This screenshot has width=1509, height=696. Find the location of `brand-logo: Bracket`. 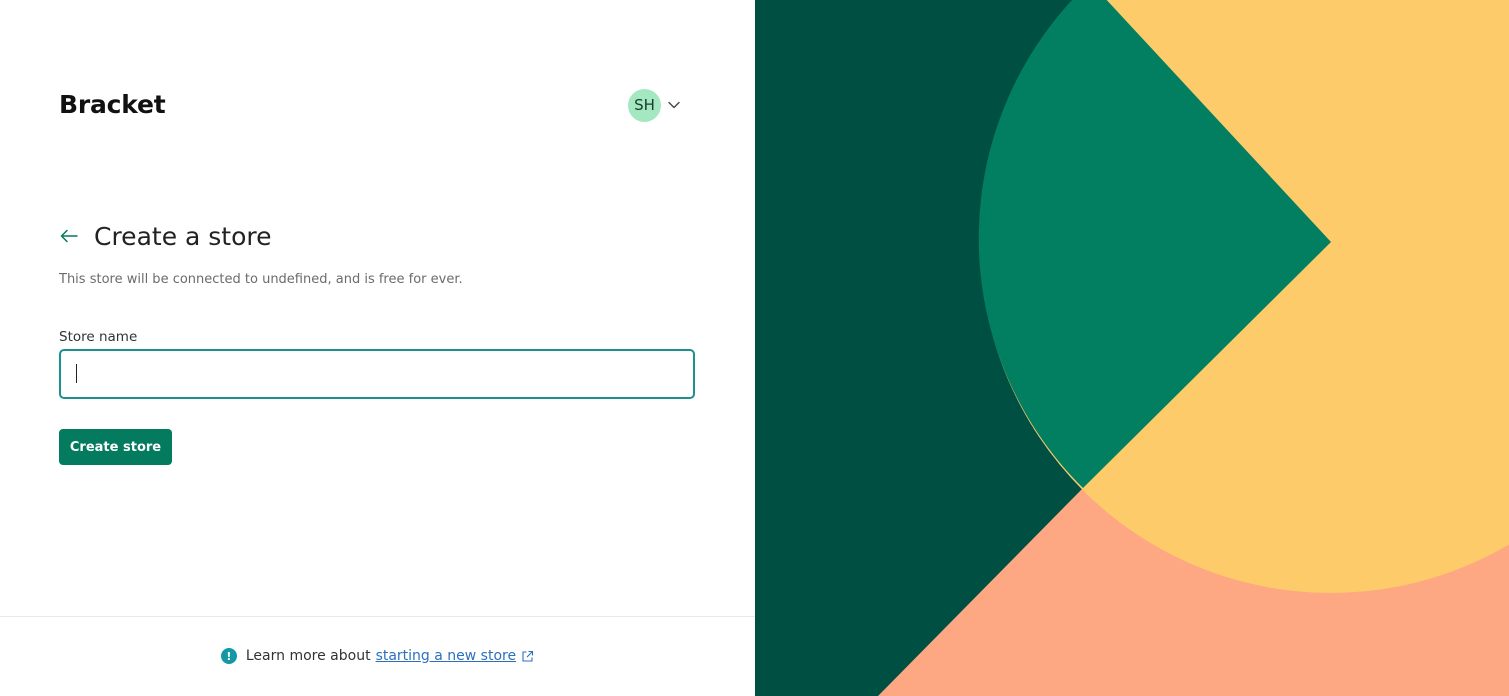

brand-logo: Bracket is located at coordinates (112, 104).